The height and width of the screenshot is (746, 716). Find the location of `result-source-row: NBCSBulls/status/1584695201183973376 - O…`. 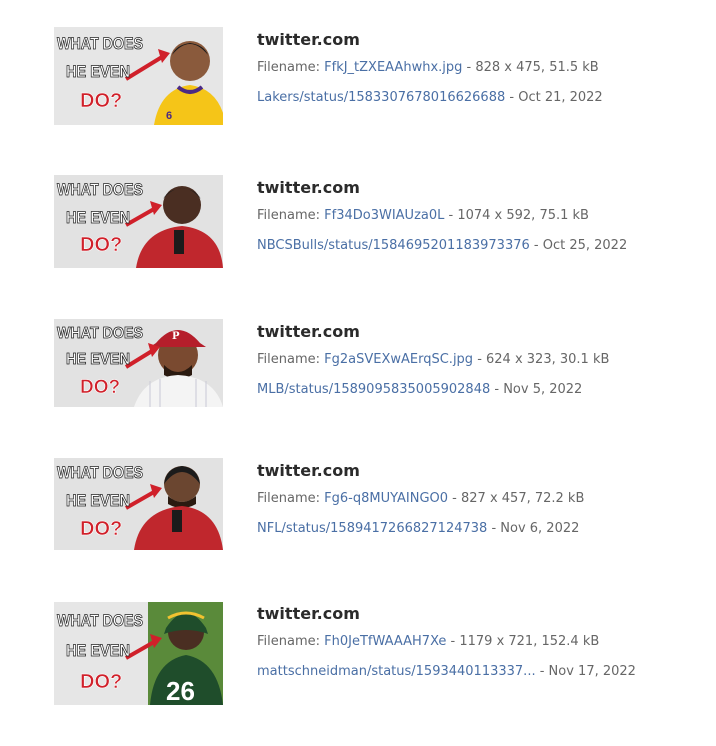

result-source-row: NBCSBulls/status/1584695201183973376 - O… is located at coordinates (442, 246).